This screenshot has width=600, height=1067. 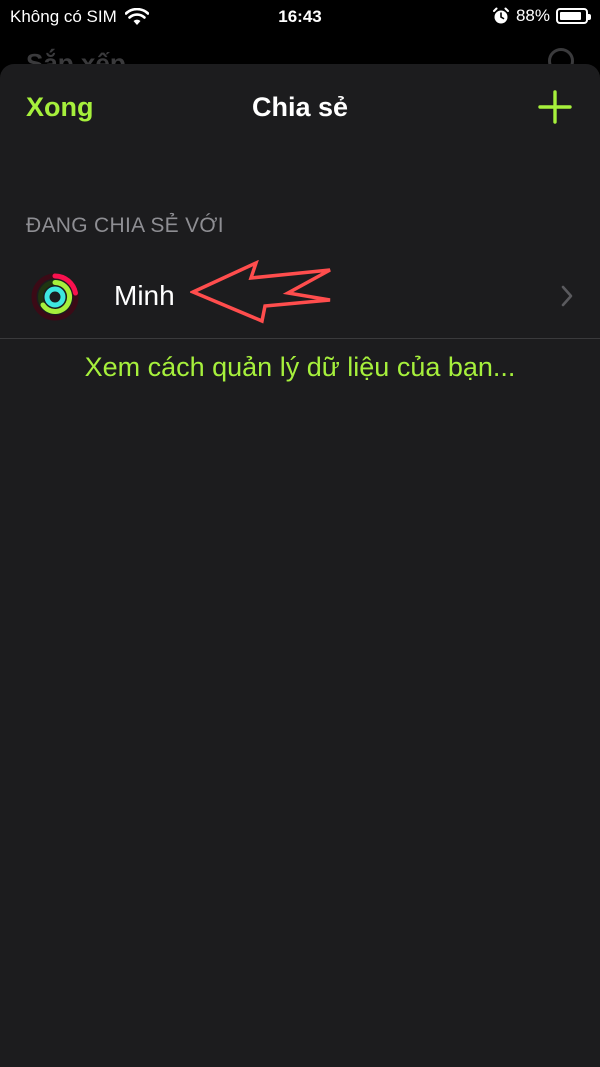 I want to click on battery-icon, so click(x=573, y=16).